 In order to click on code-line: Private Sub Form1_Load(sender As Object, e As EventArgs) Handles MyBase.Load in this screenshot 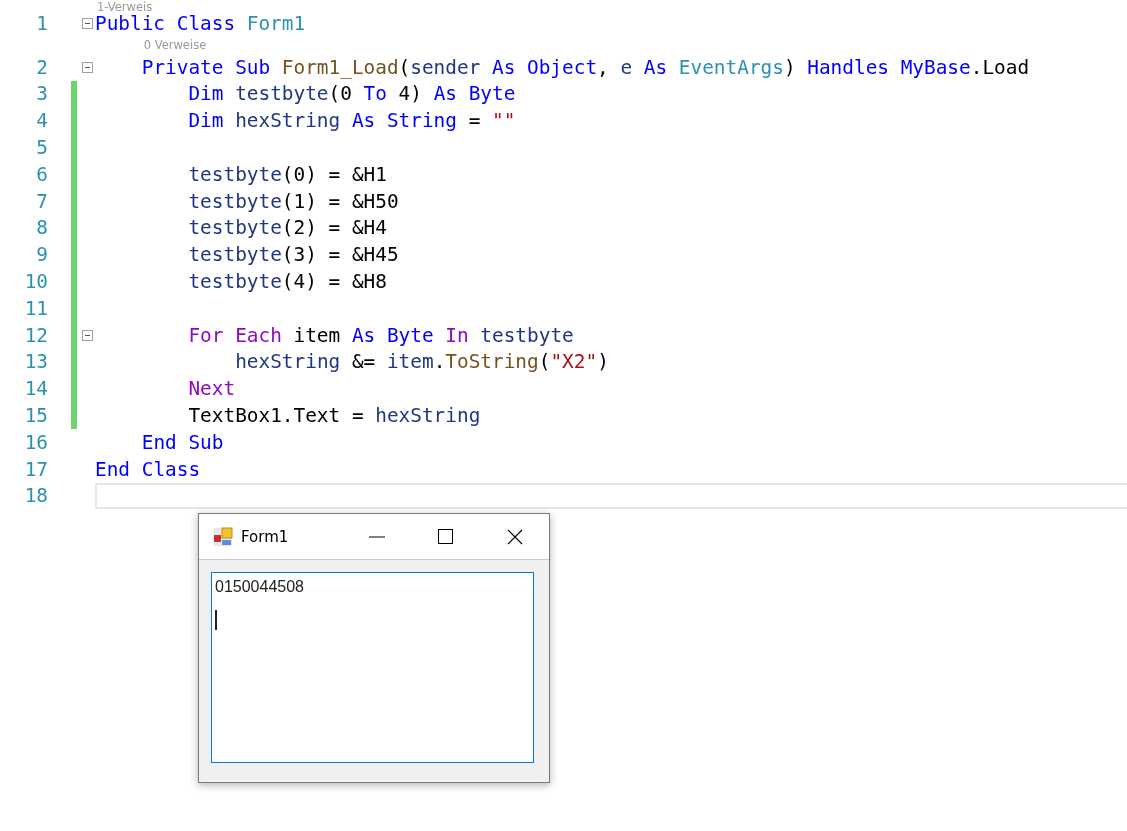, I will do `click(585, 67)`.